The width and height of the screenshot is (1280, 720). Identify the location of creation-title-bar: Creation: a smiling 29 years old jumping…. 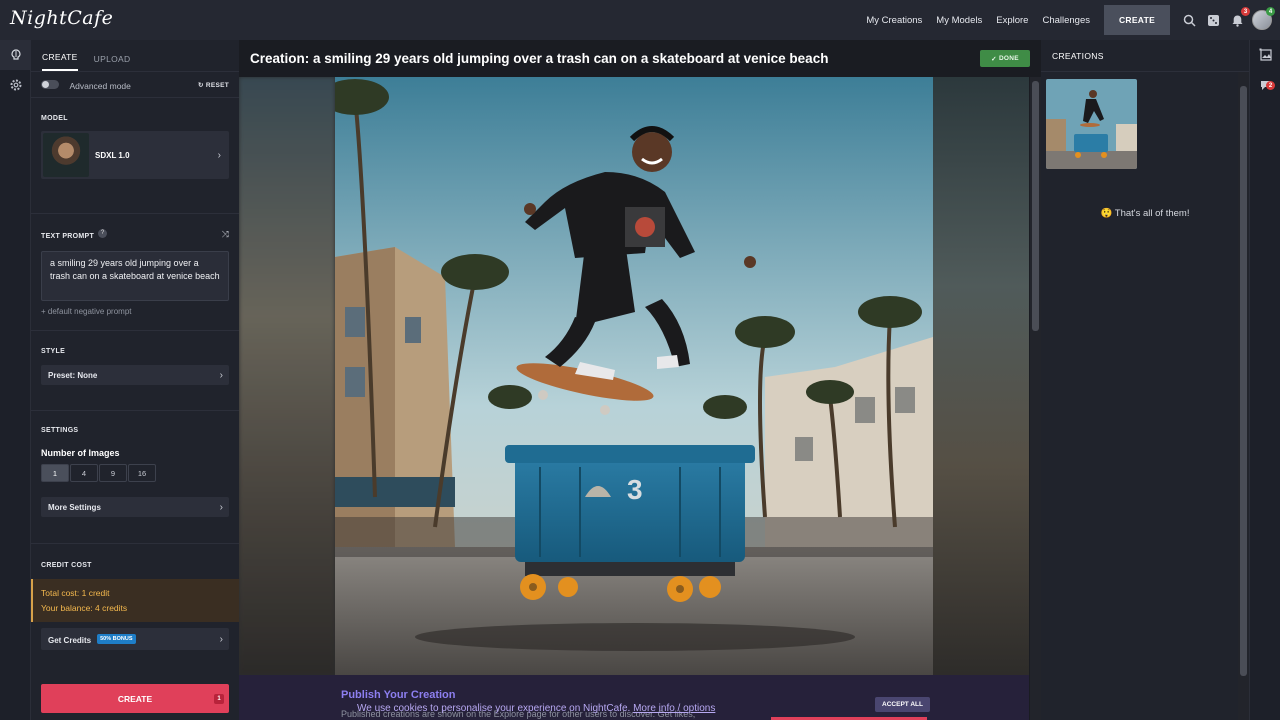
(640, 58).